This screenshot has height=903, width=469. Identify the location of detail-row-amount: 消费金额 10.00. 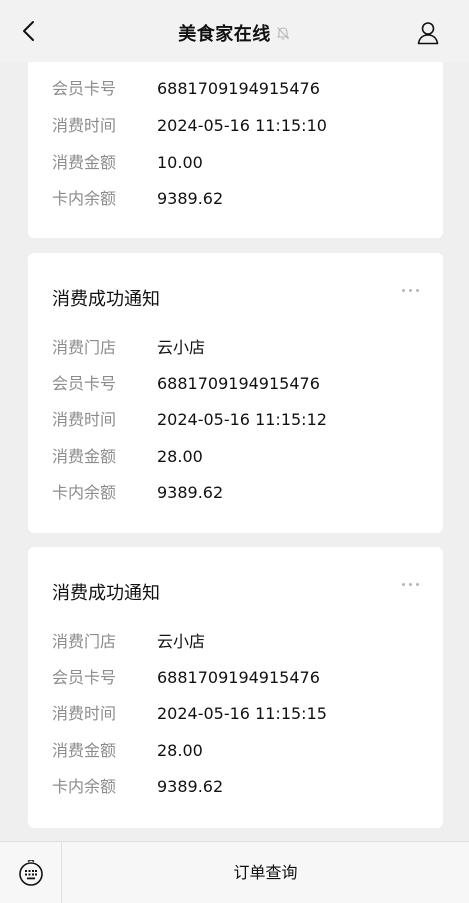
(127, 163).